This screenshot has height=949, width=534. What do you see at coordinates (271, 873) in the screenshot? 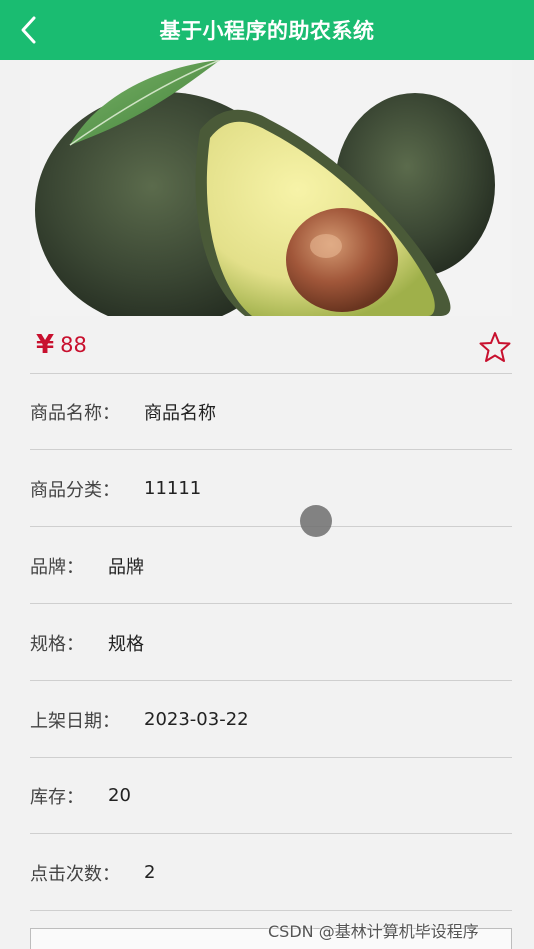
I see `detail-row-clicks: 点击次数： 2` at bounding box center [271, 873].